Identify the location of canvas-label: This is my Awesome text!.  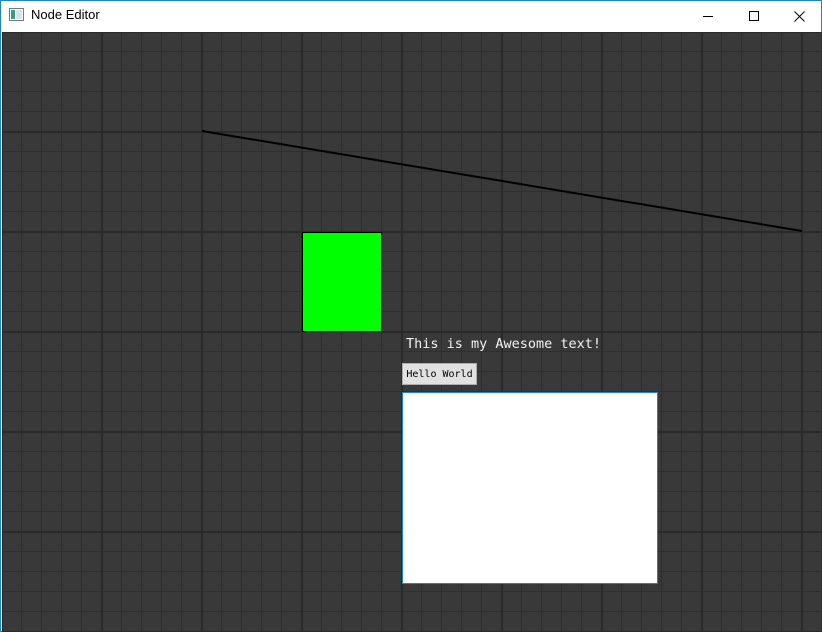
(504, 344).